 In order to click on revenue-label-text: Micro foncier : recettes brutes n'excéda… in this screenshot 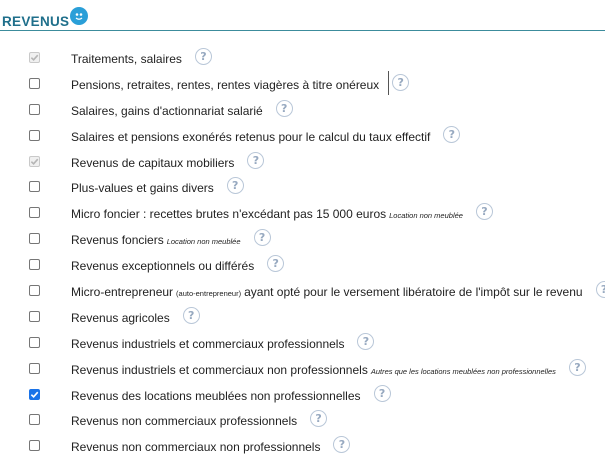, I will do `click(229, 214)`.